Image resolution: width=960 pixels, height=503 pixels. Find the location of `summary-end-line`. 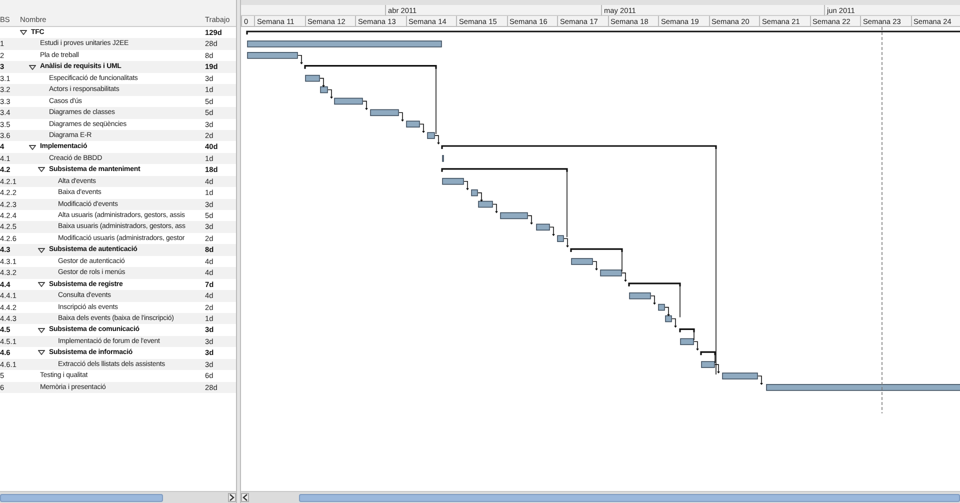

summary-end-line is located at coordinates (567, 203).